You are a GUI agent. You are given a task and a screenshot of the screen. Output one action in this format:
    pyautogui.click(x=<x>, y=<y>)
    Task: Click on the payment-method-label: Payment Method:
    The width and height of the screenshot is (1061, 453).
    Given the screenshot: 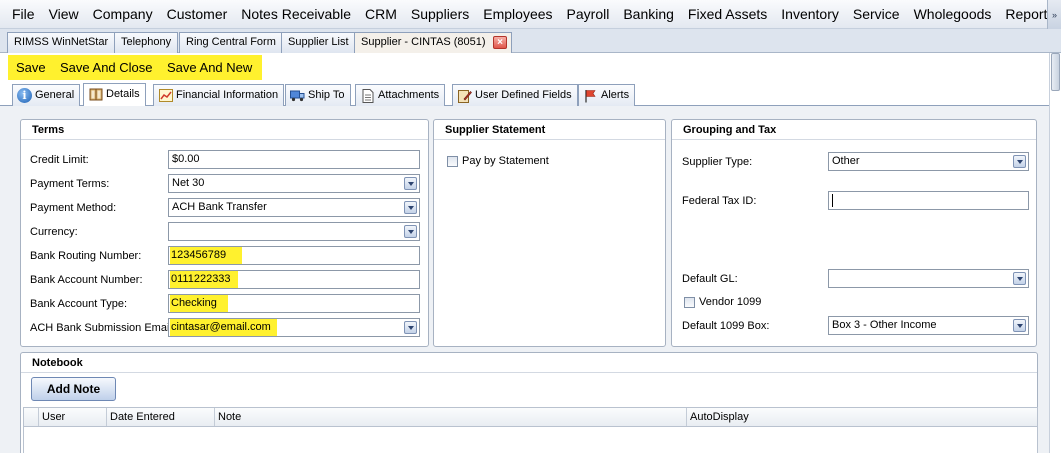 What is the action you would take?
    pyautogui.click(x=73, y=208)
    